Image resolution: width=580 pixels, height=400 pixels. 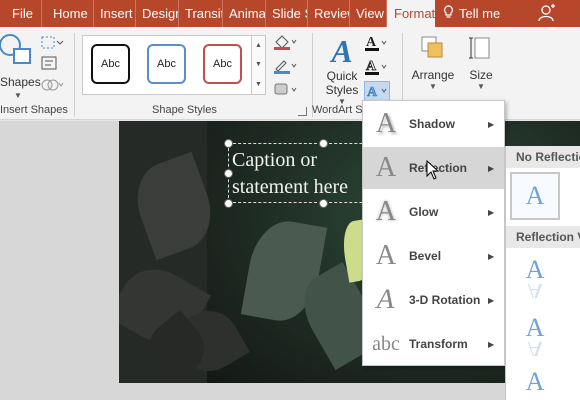 I want to click on gallery-scroll-buttons: ▲ ▼ ▼, so click(x=259, y=65).